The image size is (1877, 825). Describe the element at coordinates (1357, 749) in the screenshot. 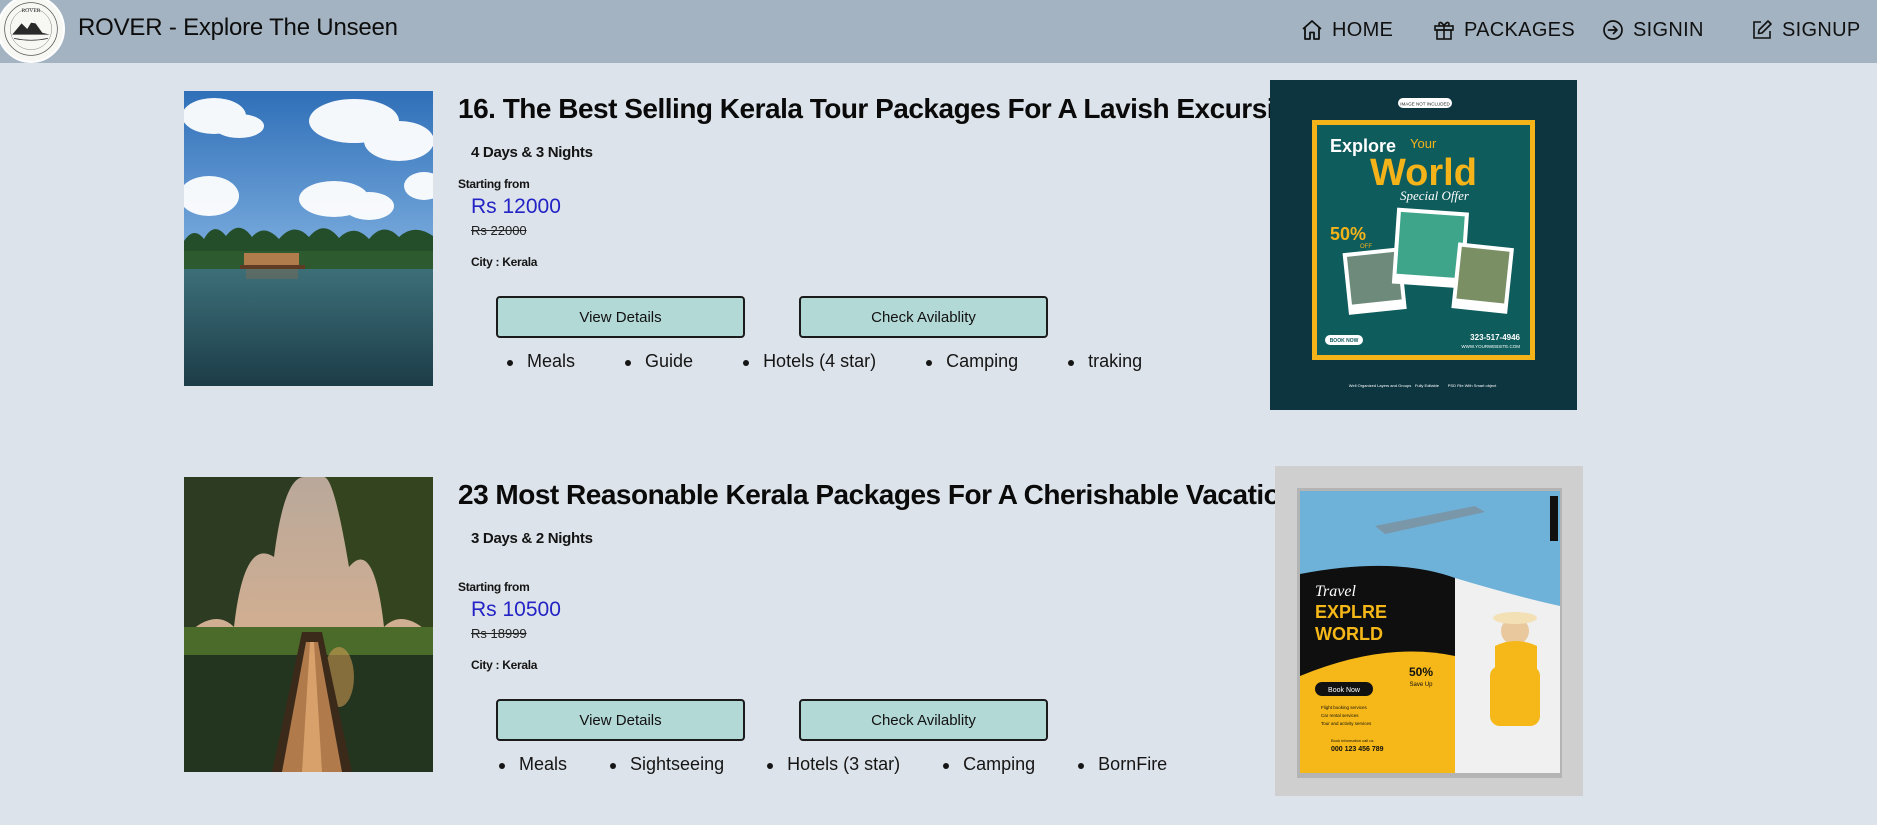

I see `promo-phone: 000 123 456 789` at that location.